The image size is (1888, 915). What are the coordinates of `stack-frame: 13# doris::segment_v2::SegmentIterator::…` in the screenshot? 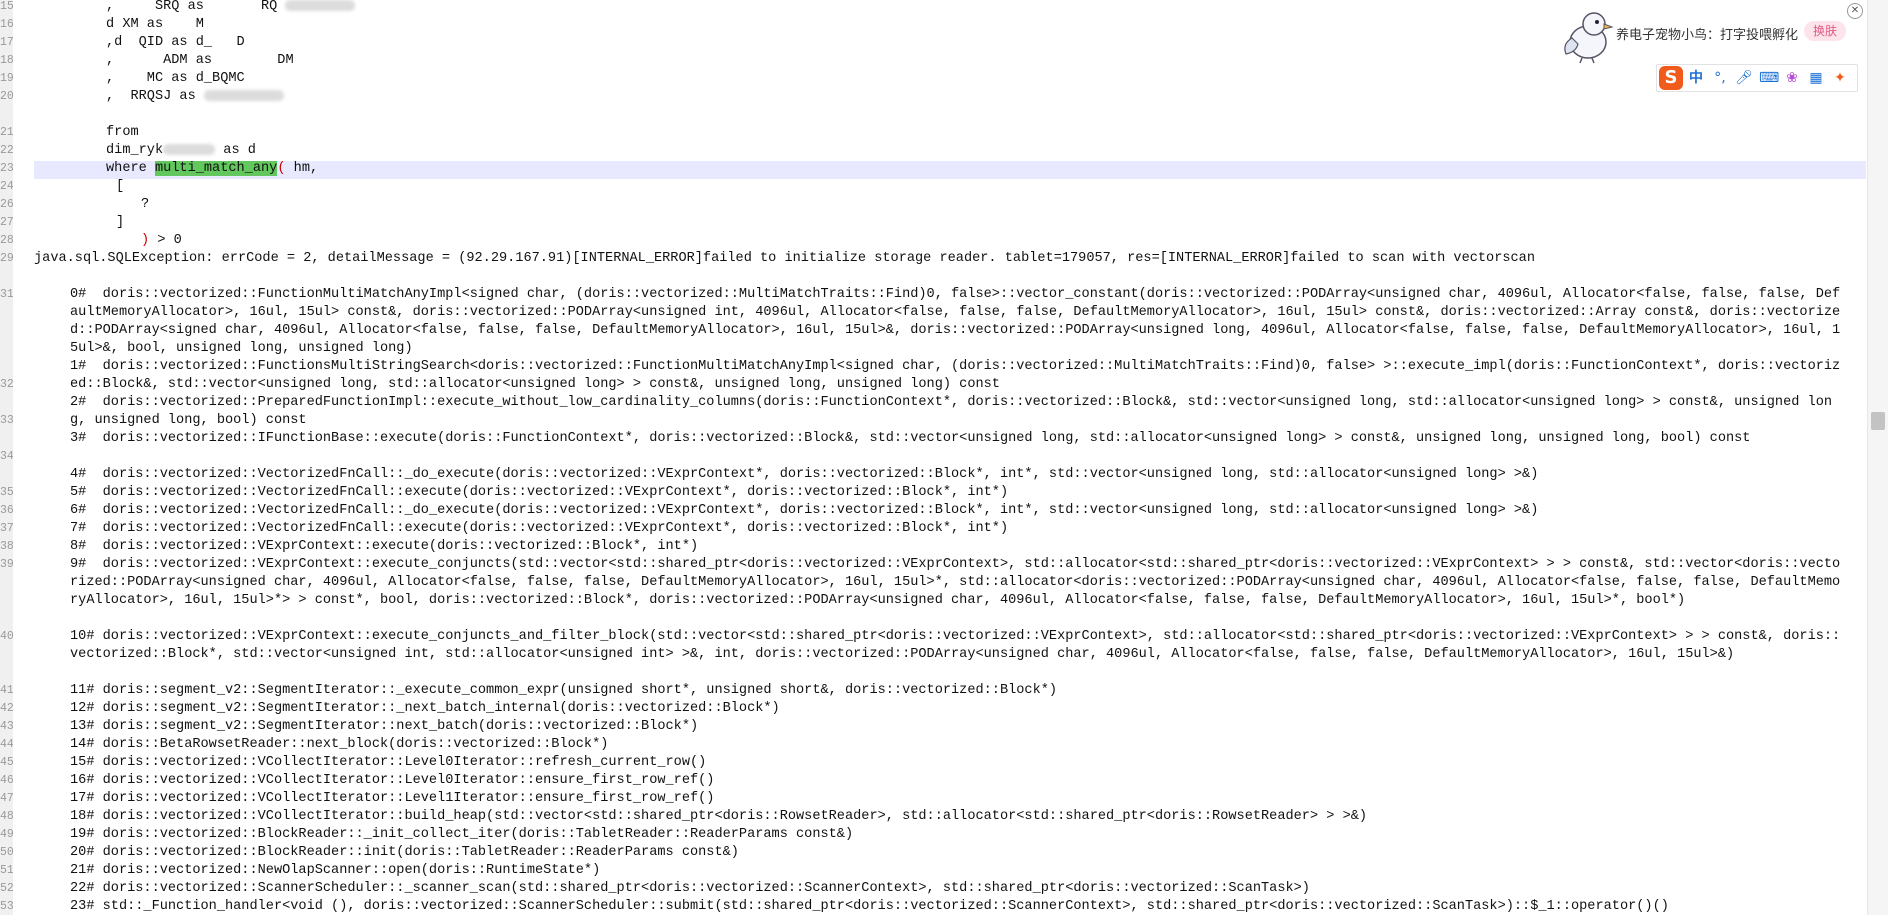 It's located at (384, 726).